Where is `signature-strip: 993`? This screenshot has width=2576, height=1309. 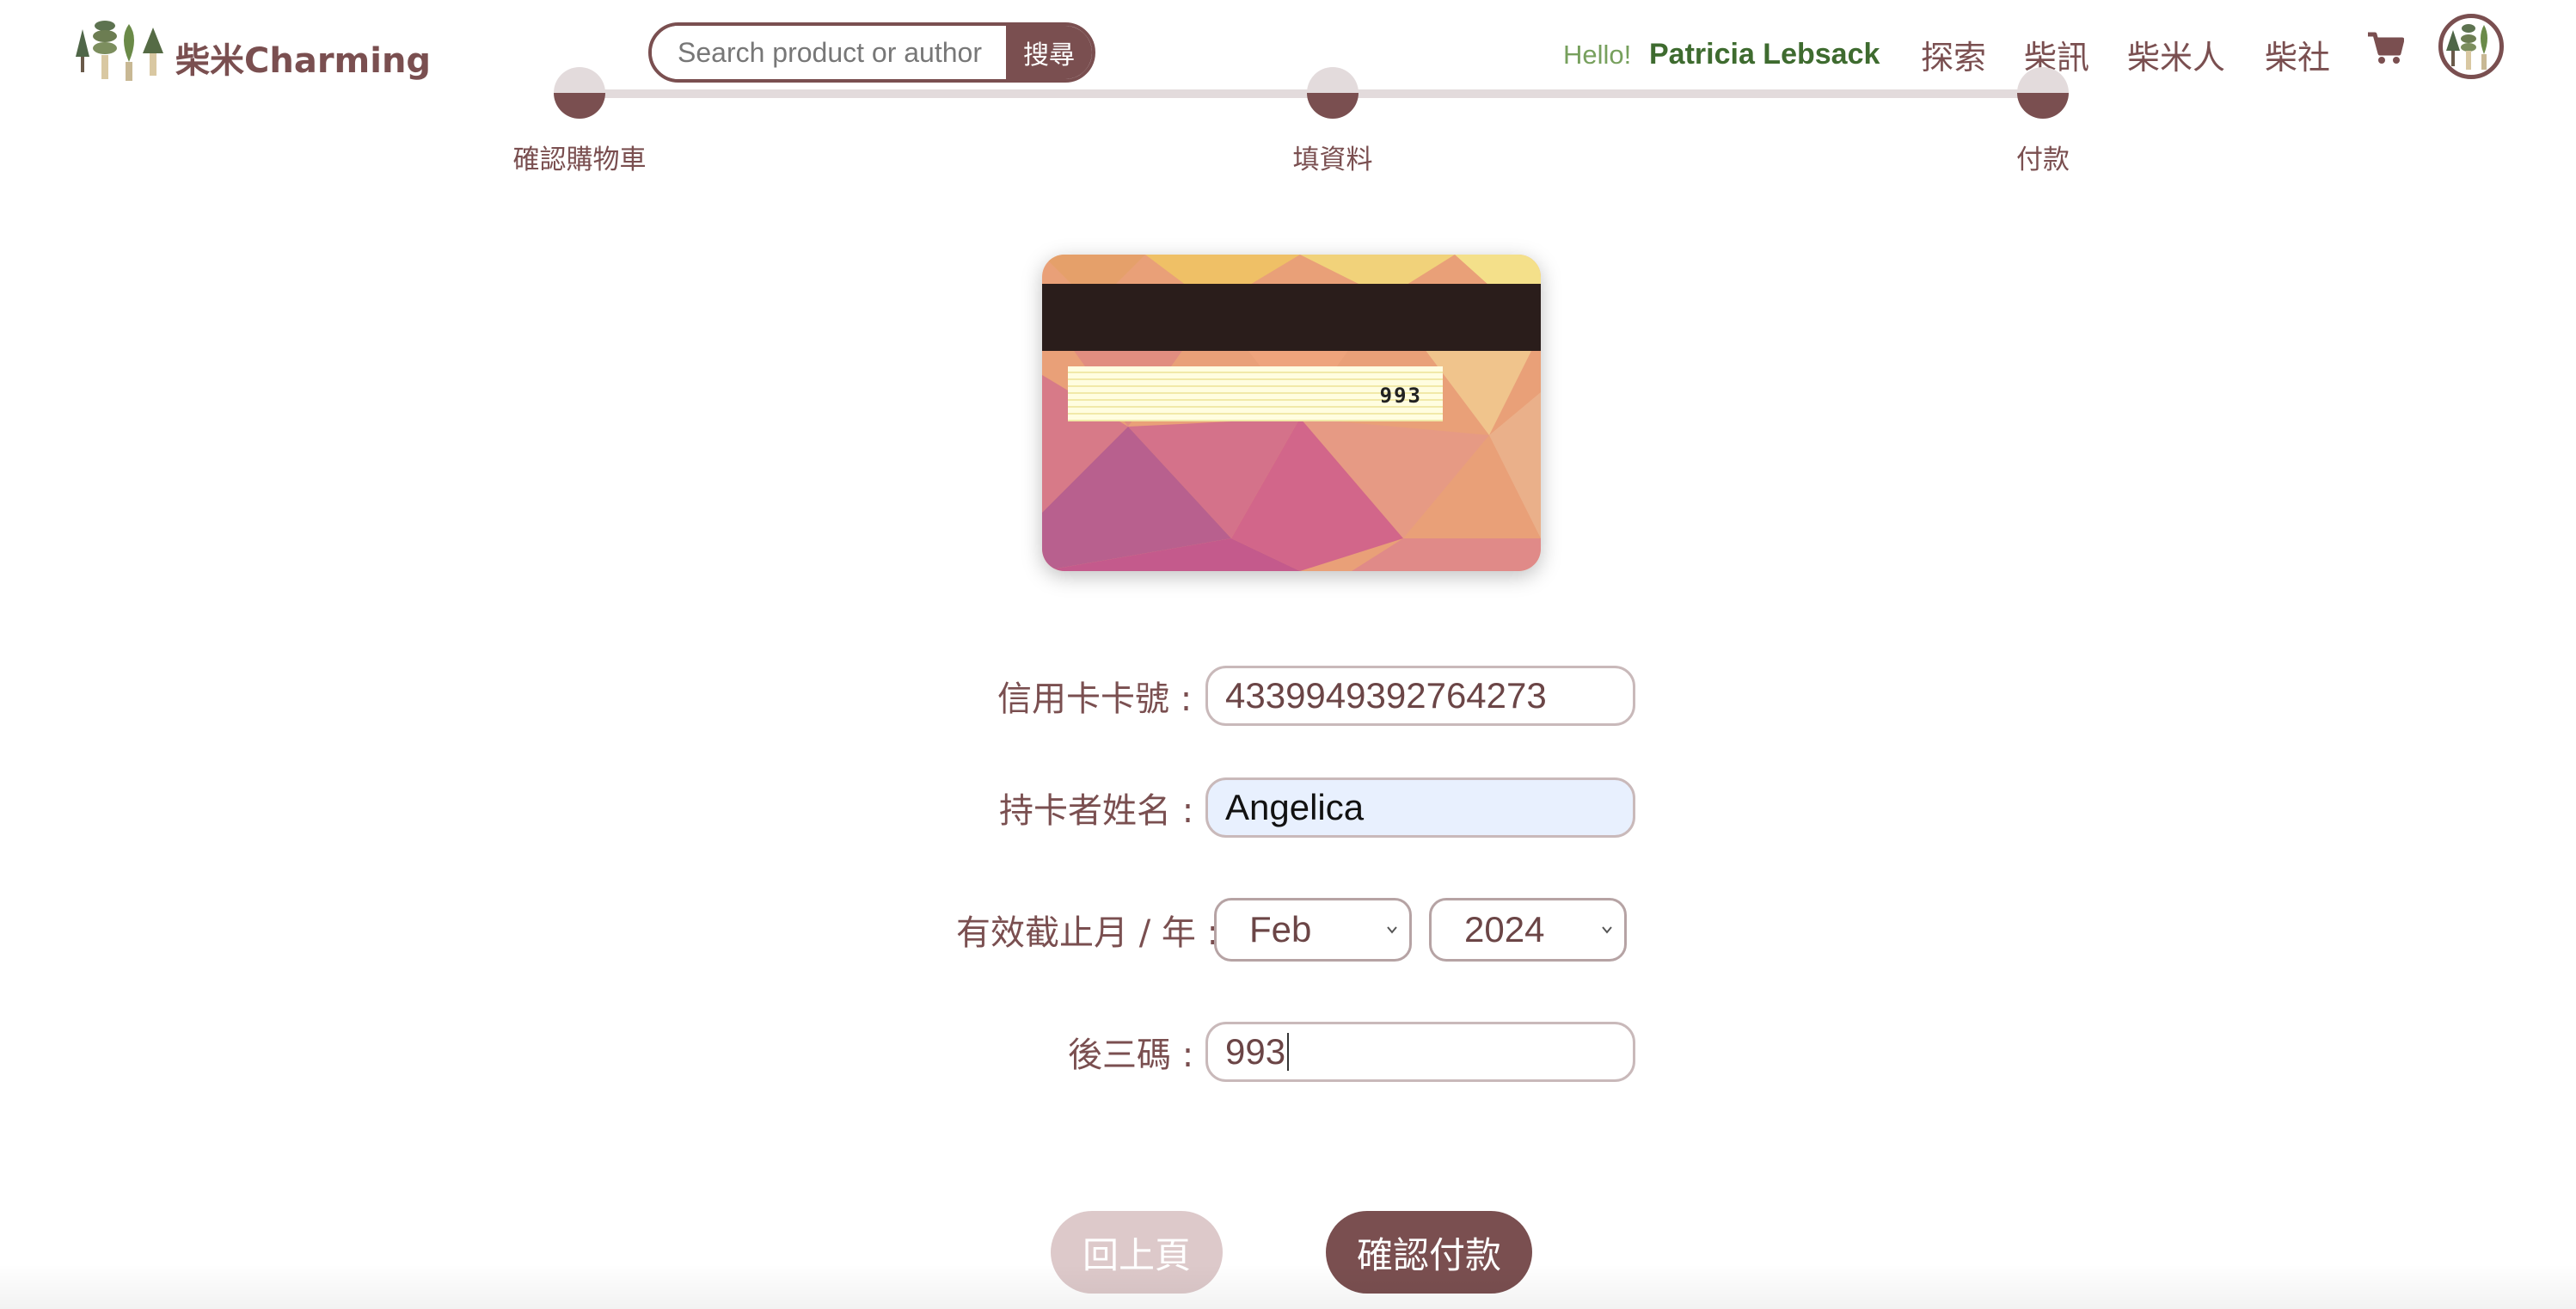 signature-strip: 993 is located at coordinates (1255, 393).